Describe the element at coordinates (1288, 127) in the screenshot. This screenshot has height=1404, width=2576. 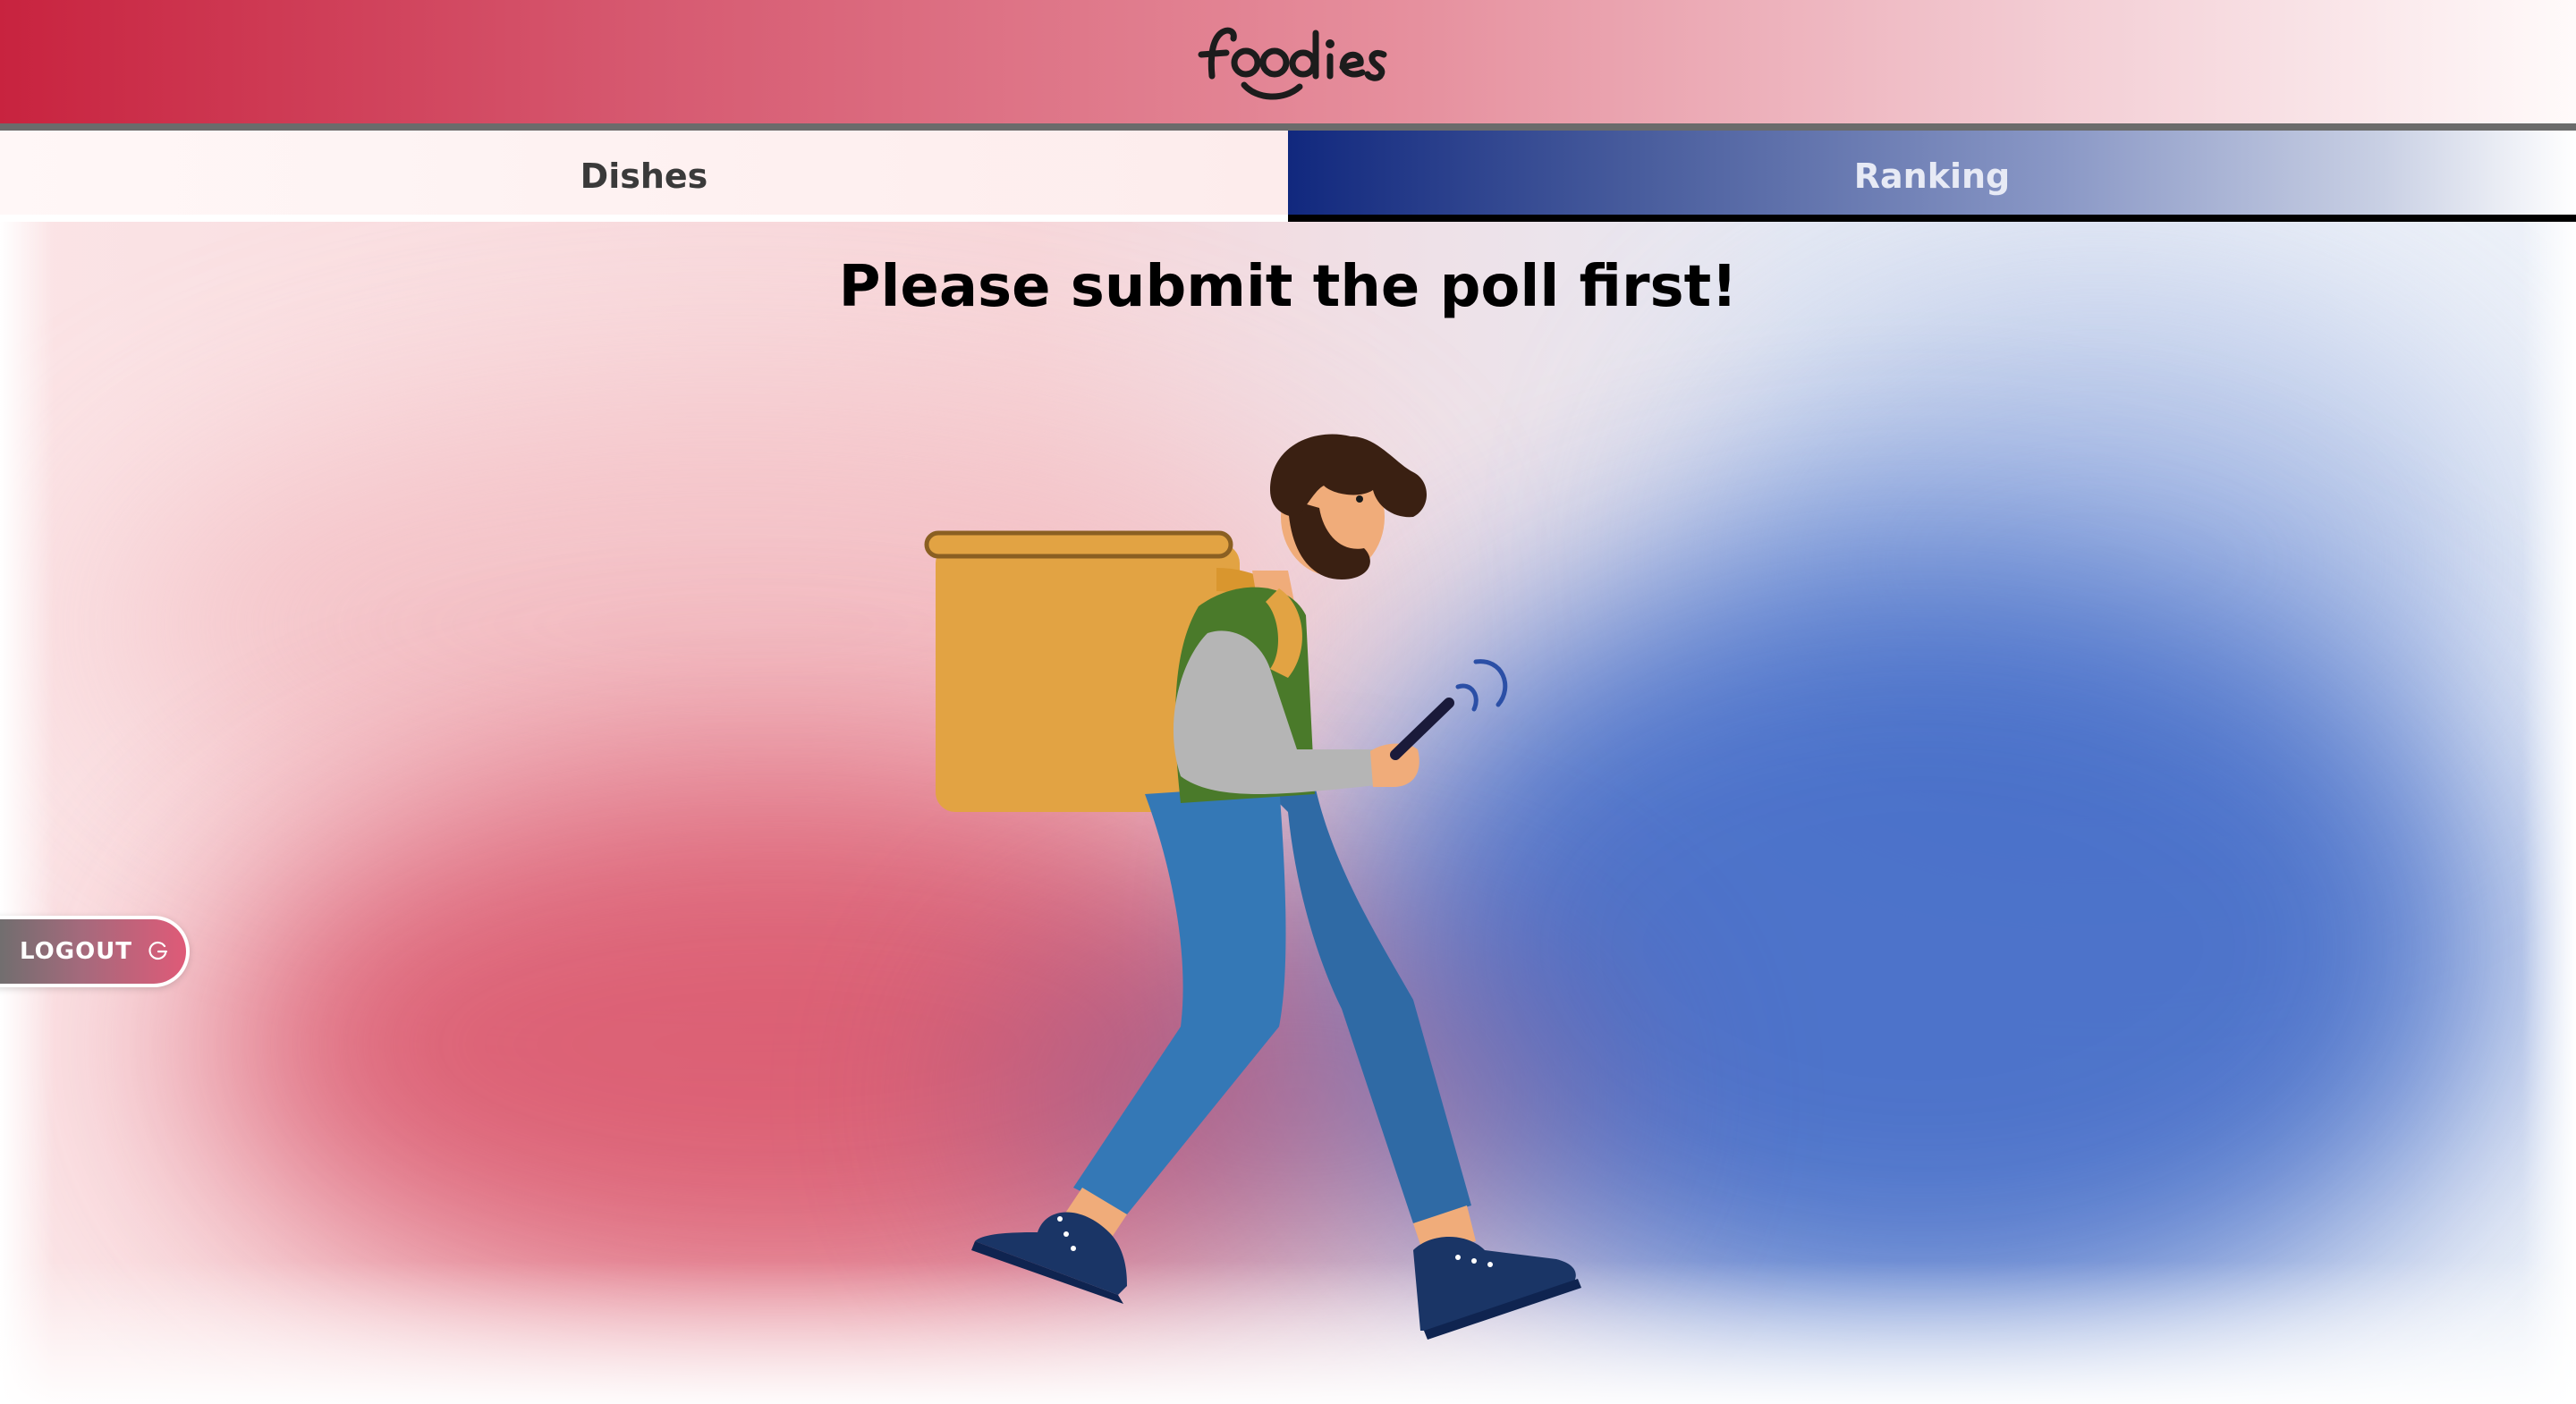
I see `header-divider` at that location.